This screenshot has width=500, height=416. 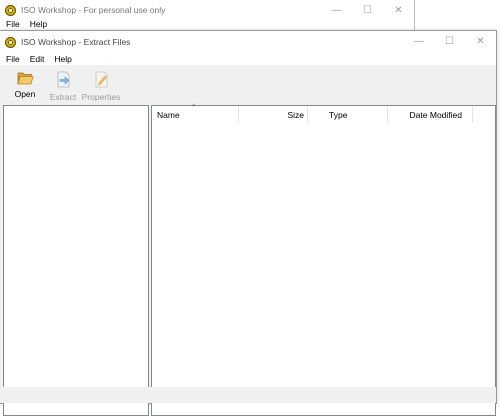 I want to click on column-header-name: ^ Name, so click(x=195, y=113).